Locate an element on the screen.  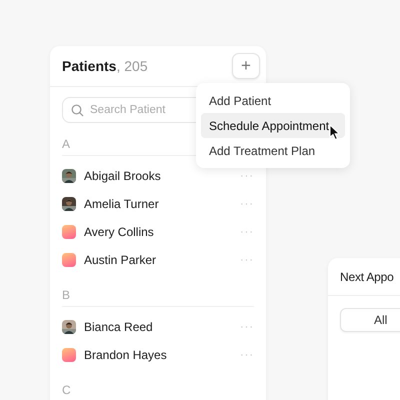
patient-name: Avery Collins is located at coordinates (162, 232).